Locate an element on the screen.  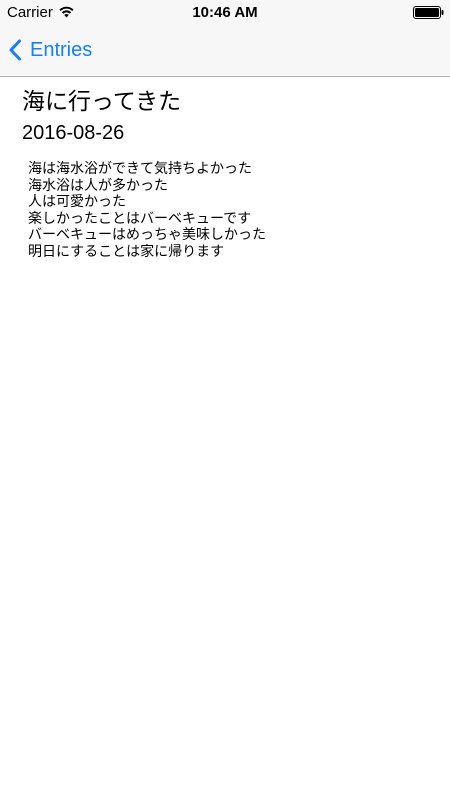
status-time: 10:46 AM is located at coordinates (225, 12).